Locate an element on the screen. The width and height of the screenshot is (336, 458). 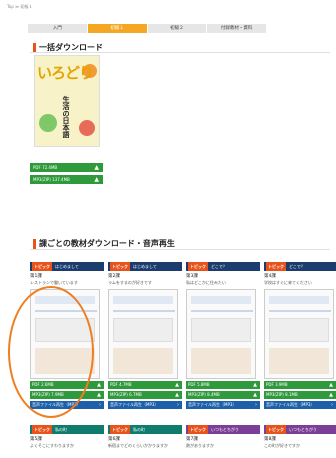
lesson-pdf-button: PDF 4.7MB ▲ is located at coordinates (145, 385).